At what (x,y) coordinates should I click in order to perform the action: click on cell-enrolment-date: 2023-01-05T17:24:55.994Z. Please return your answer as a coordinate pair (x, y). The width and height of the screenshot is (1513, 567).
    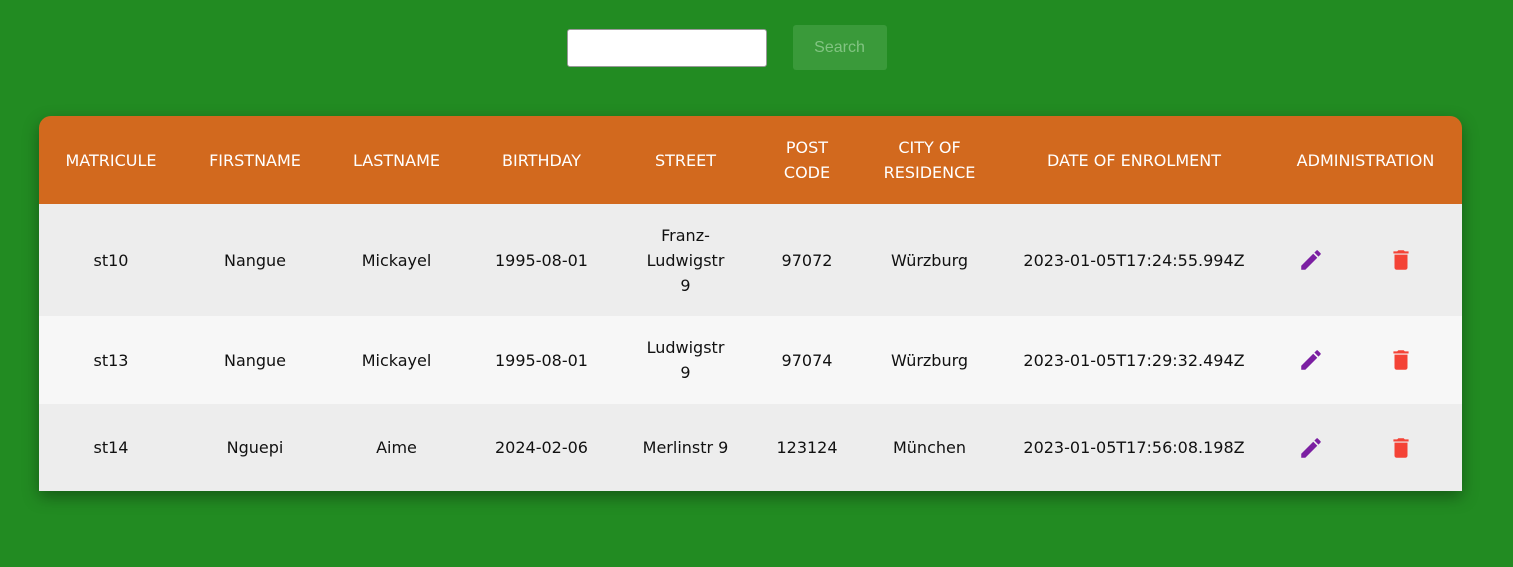
    Looking at the image, I should click on (1134, 260).